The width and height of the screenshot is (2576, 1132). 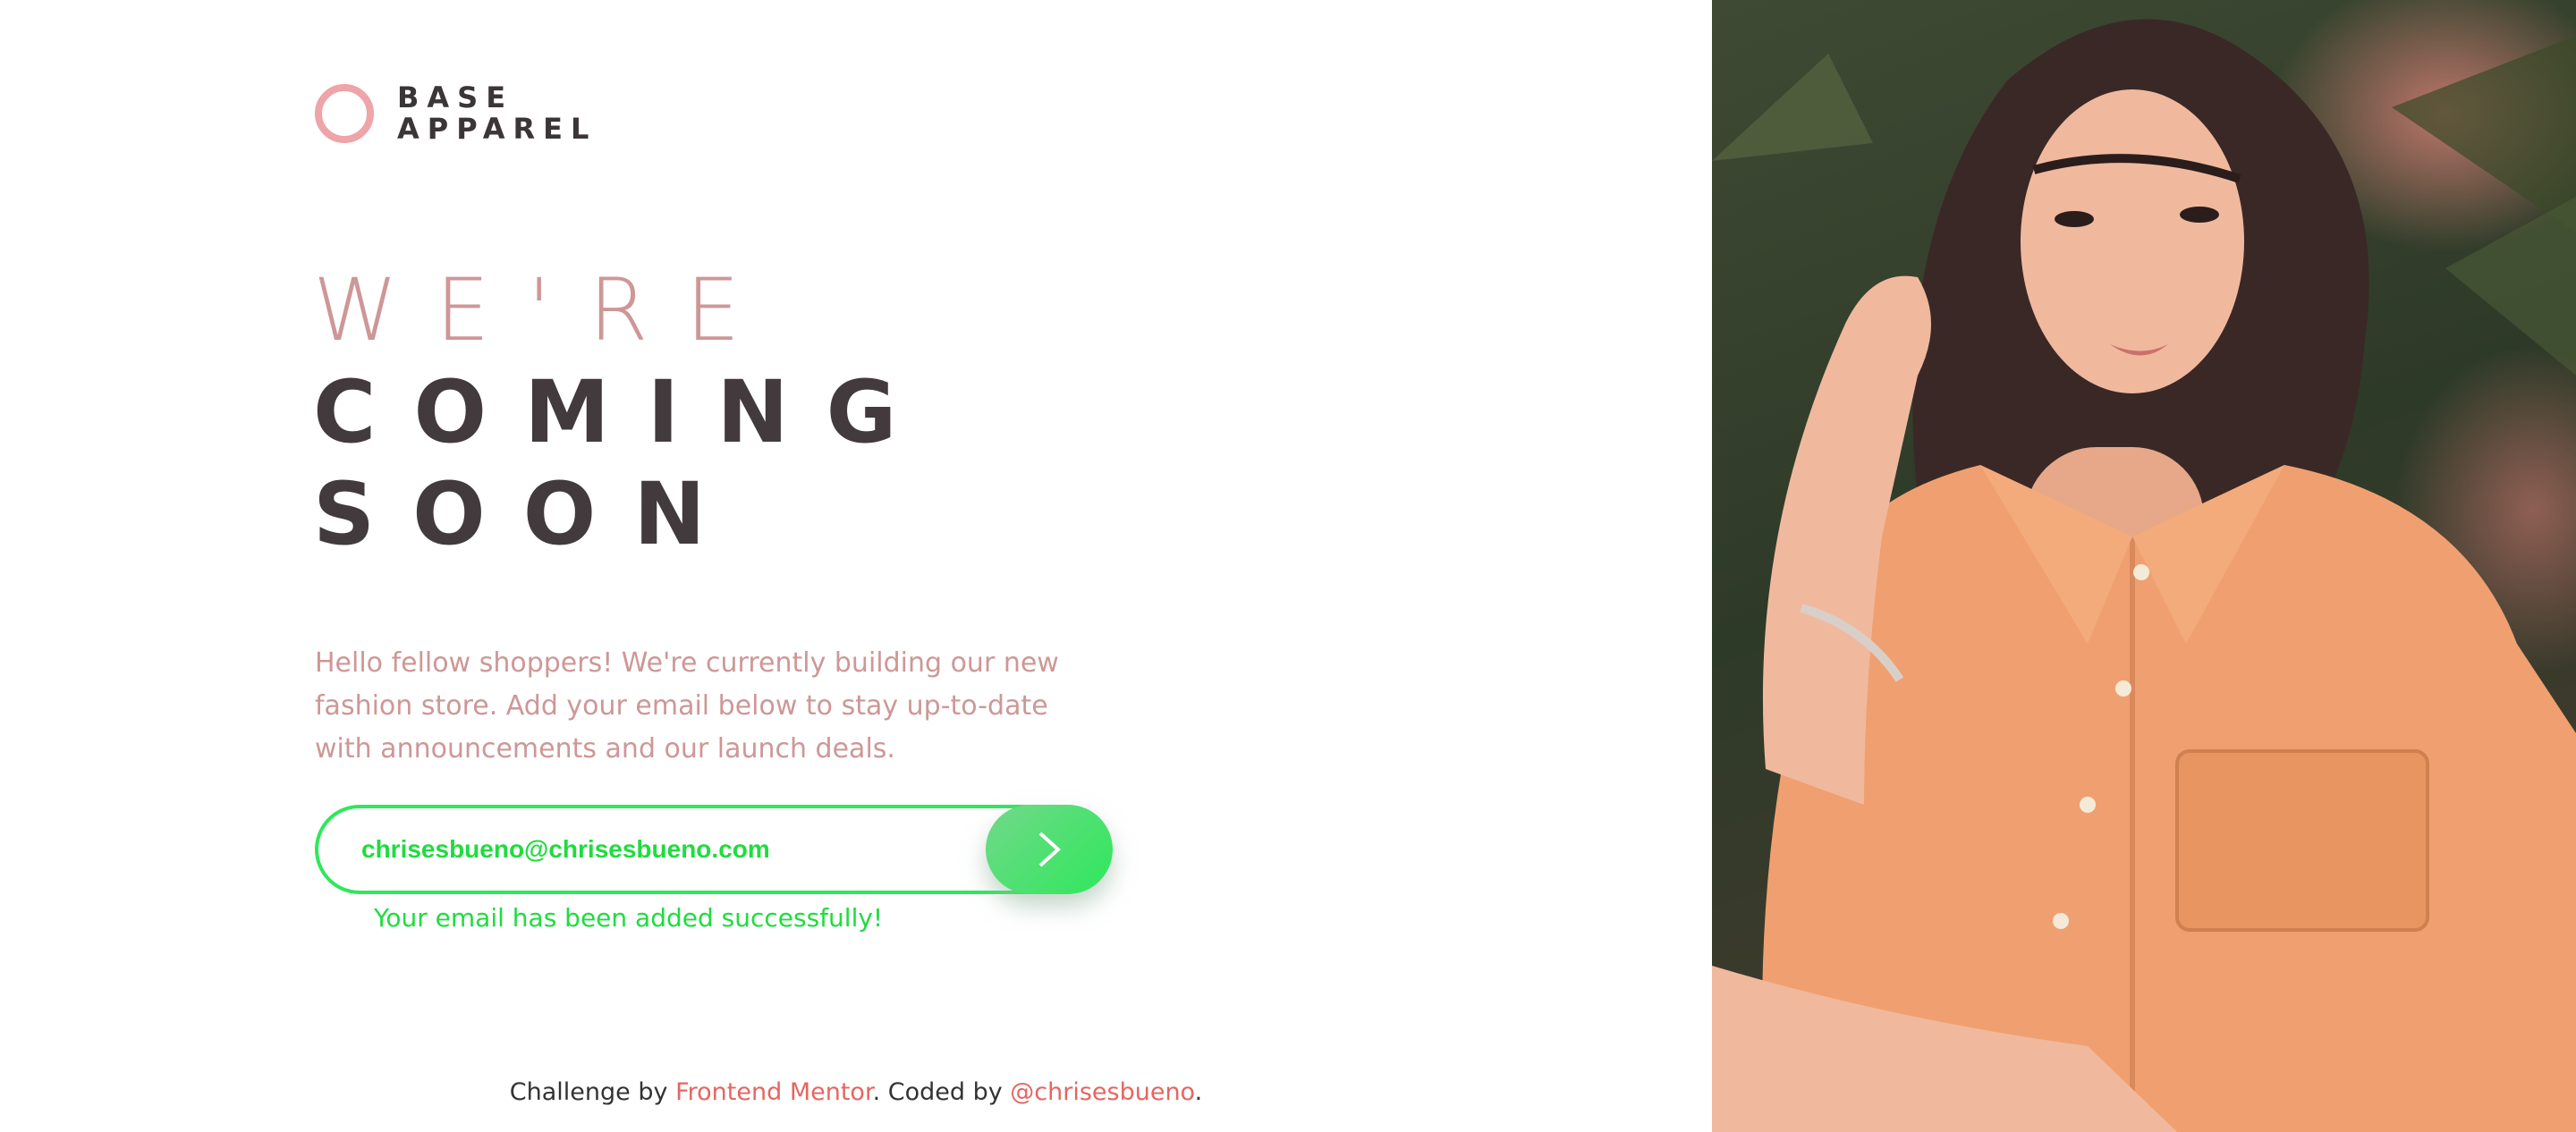 I want to click on footer-suffix: ., so click(x=1198, y=1092).